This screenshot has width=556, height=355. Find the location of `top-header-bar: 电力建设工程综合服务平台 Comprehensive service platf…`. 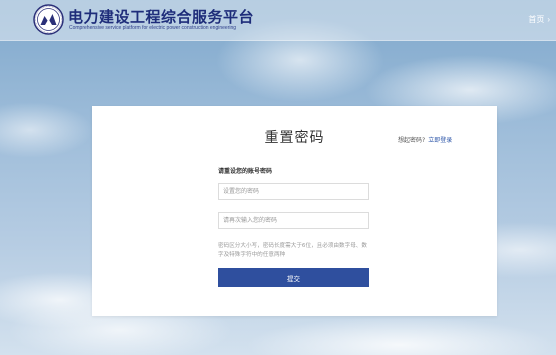

top-header-bar: 电力建设工程综合服务平台 Comprehensive service platf… is located at coordinates (278, 20).